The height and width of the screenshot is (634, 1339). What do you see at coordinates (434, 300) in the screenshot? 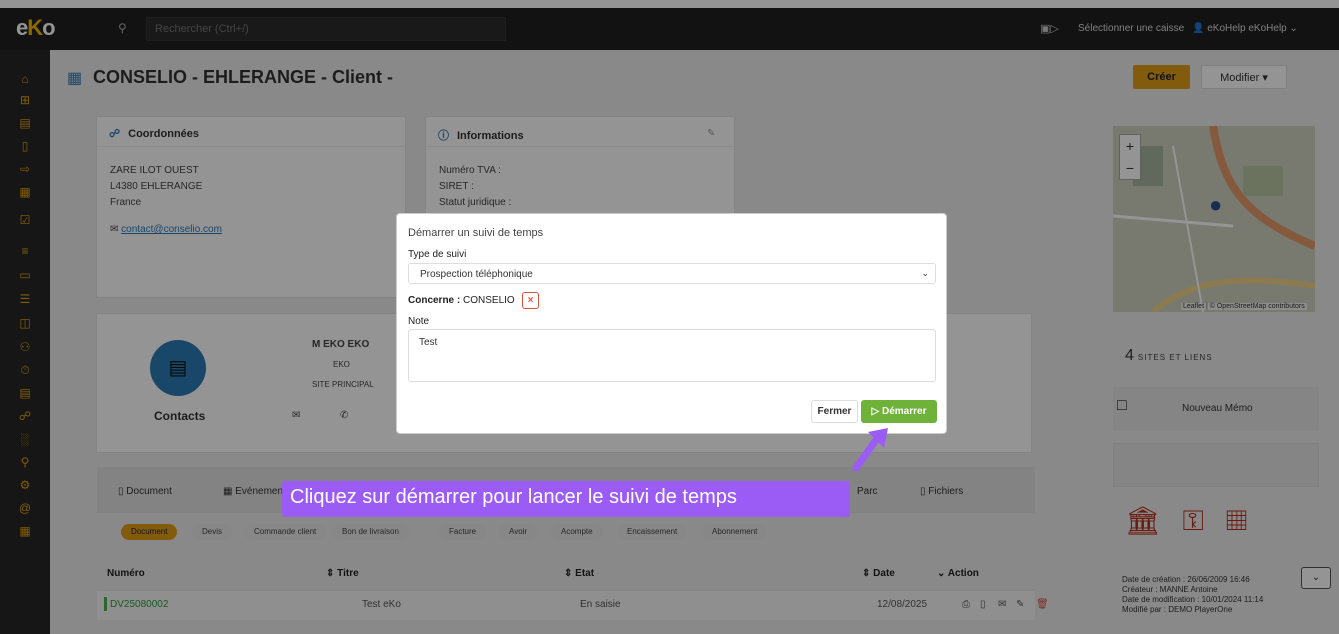
I see `concerne-label: Concerne :` at bounding box center [434, 300].